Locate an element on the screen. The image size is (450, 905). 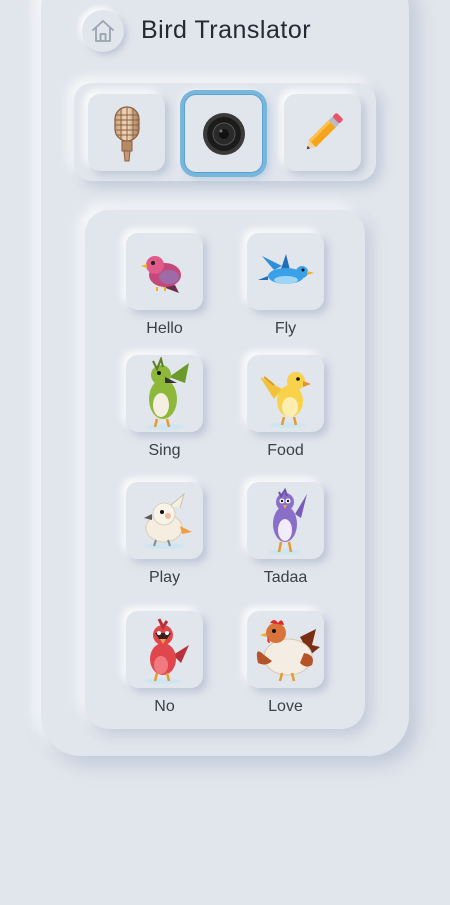
phrase-card-tadaa: Tadaa is located at coordinates (285, 534).